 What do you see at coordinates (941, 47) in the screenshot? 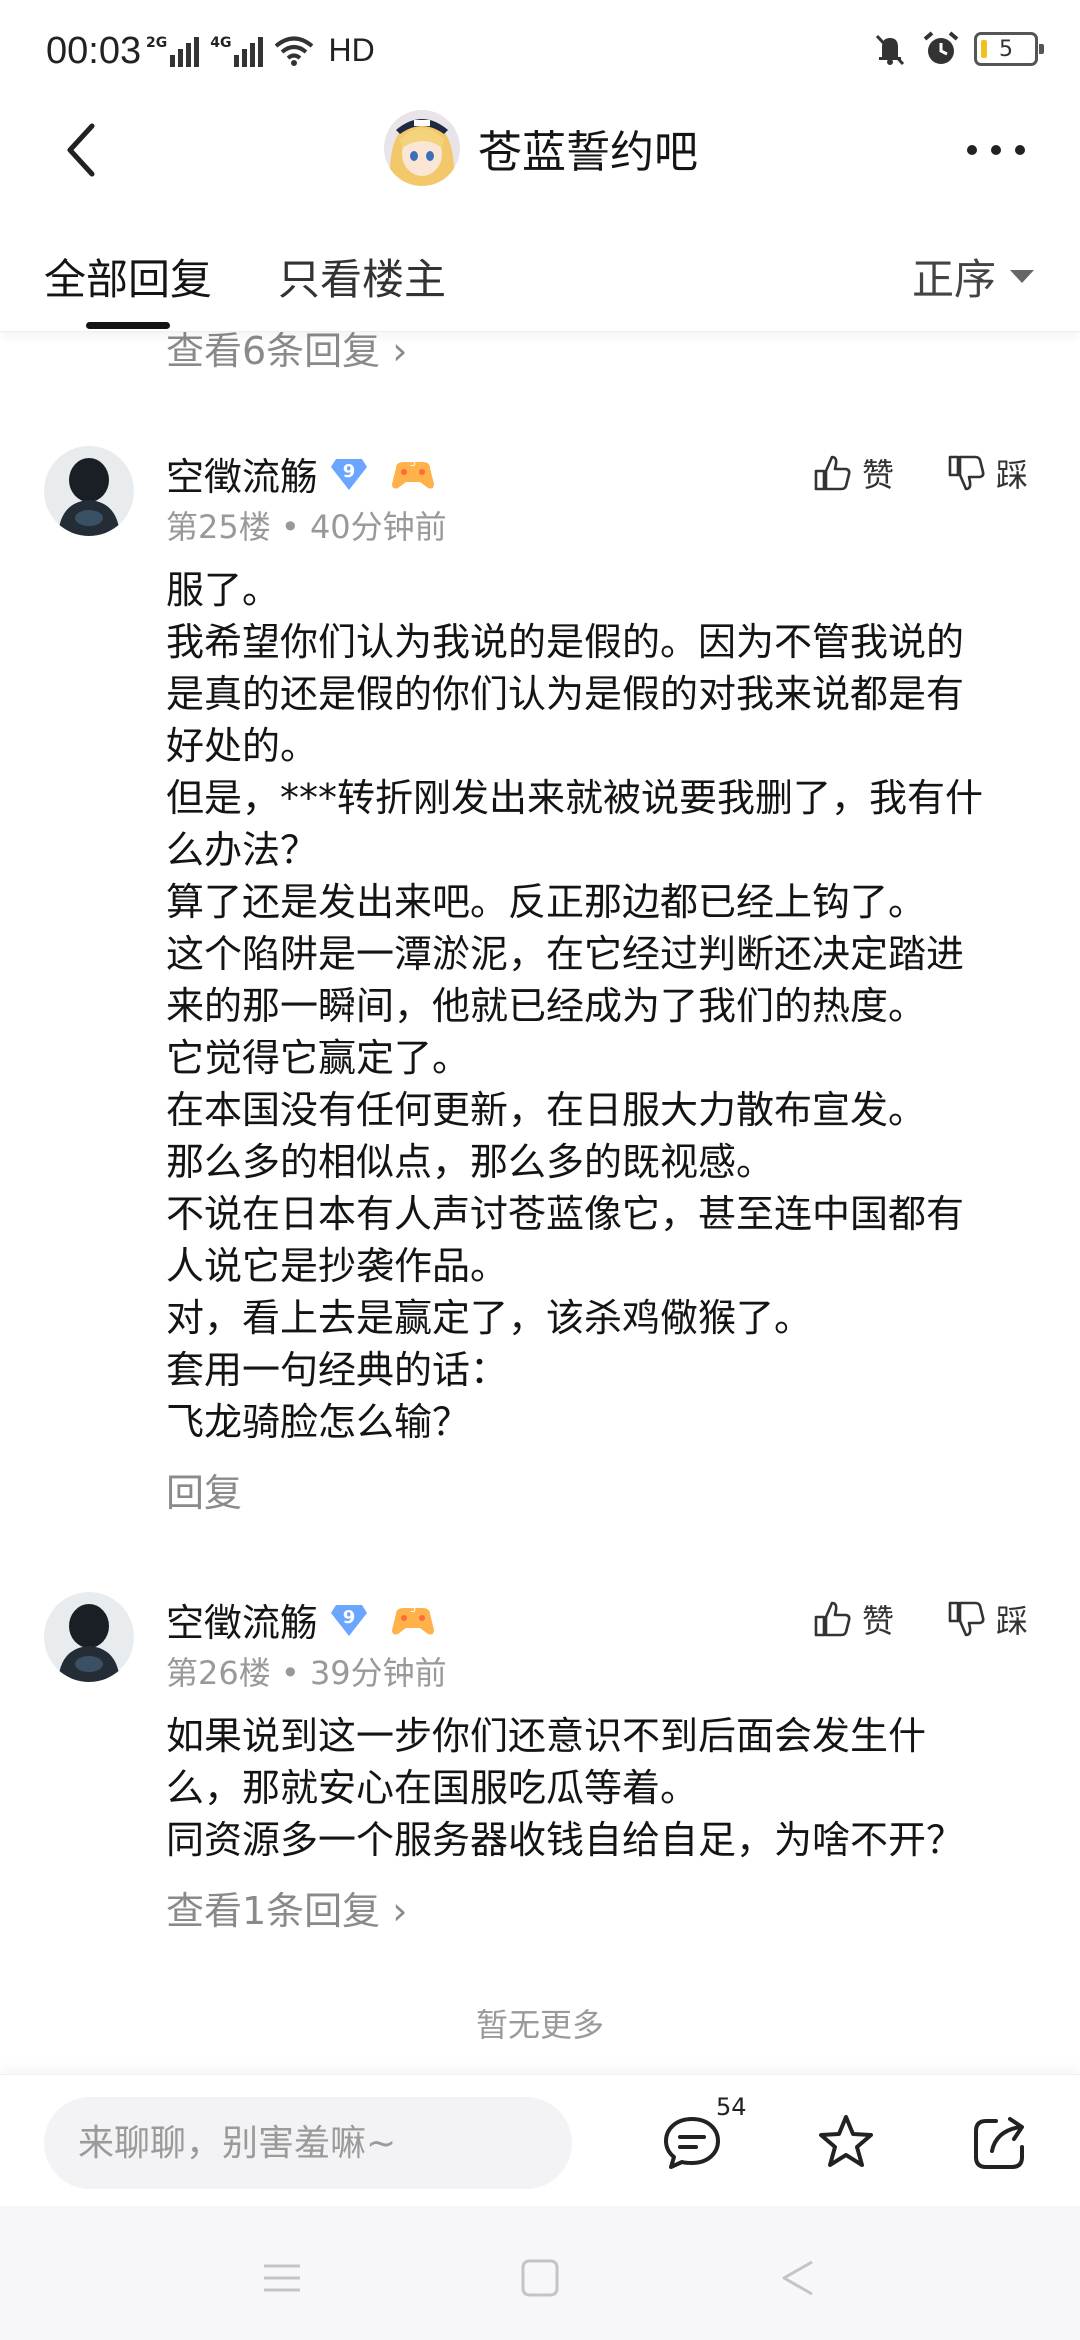
I see `alarm-icon` at bounding box center [941, 47].